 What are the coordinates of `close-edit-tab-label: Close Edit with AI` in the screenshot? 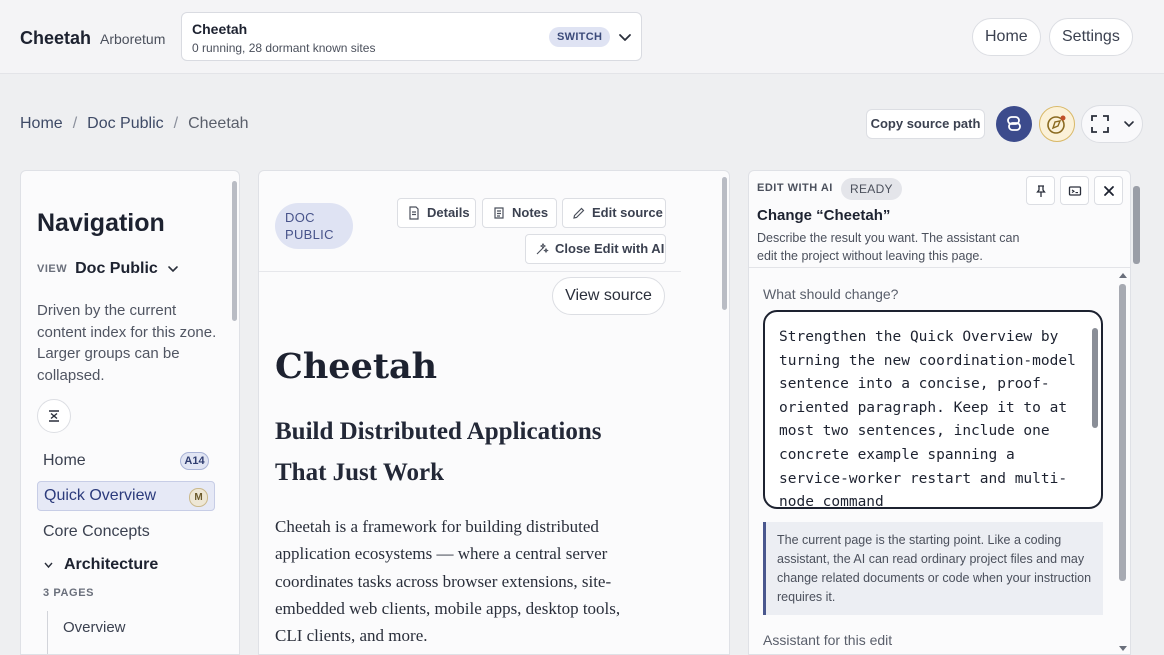 It's located at (610, 248).